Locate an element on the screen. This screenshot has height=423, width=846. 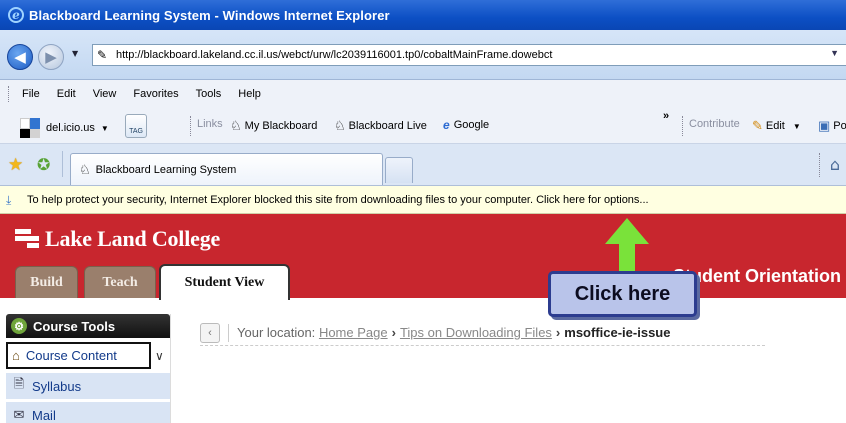
links-label: Links is located at coordinates (210, 124).